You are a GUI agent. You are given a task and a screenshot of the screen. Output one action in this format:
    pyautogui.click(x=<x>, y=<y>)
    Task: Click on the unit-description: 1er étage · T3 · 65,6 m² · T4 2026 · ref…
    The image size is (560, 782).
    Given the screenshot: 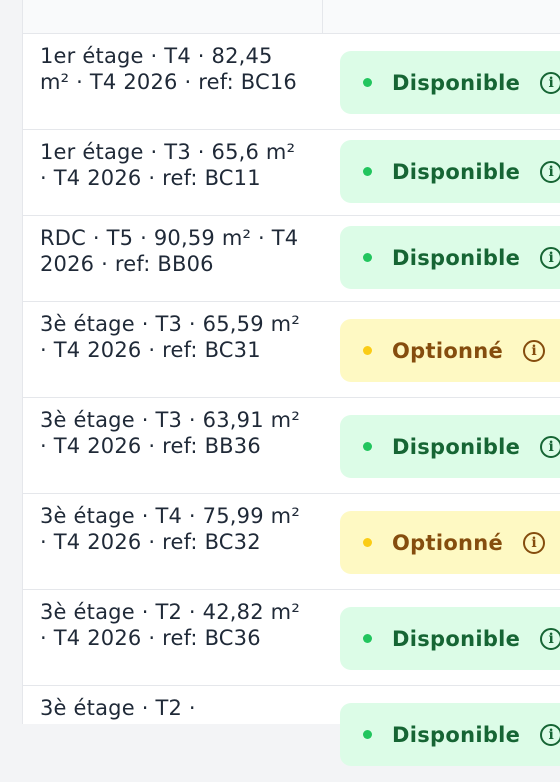 What is the action you would take?
    pyautogui.click(x=168, y=165)
    